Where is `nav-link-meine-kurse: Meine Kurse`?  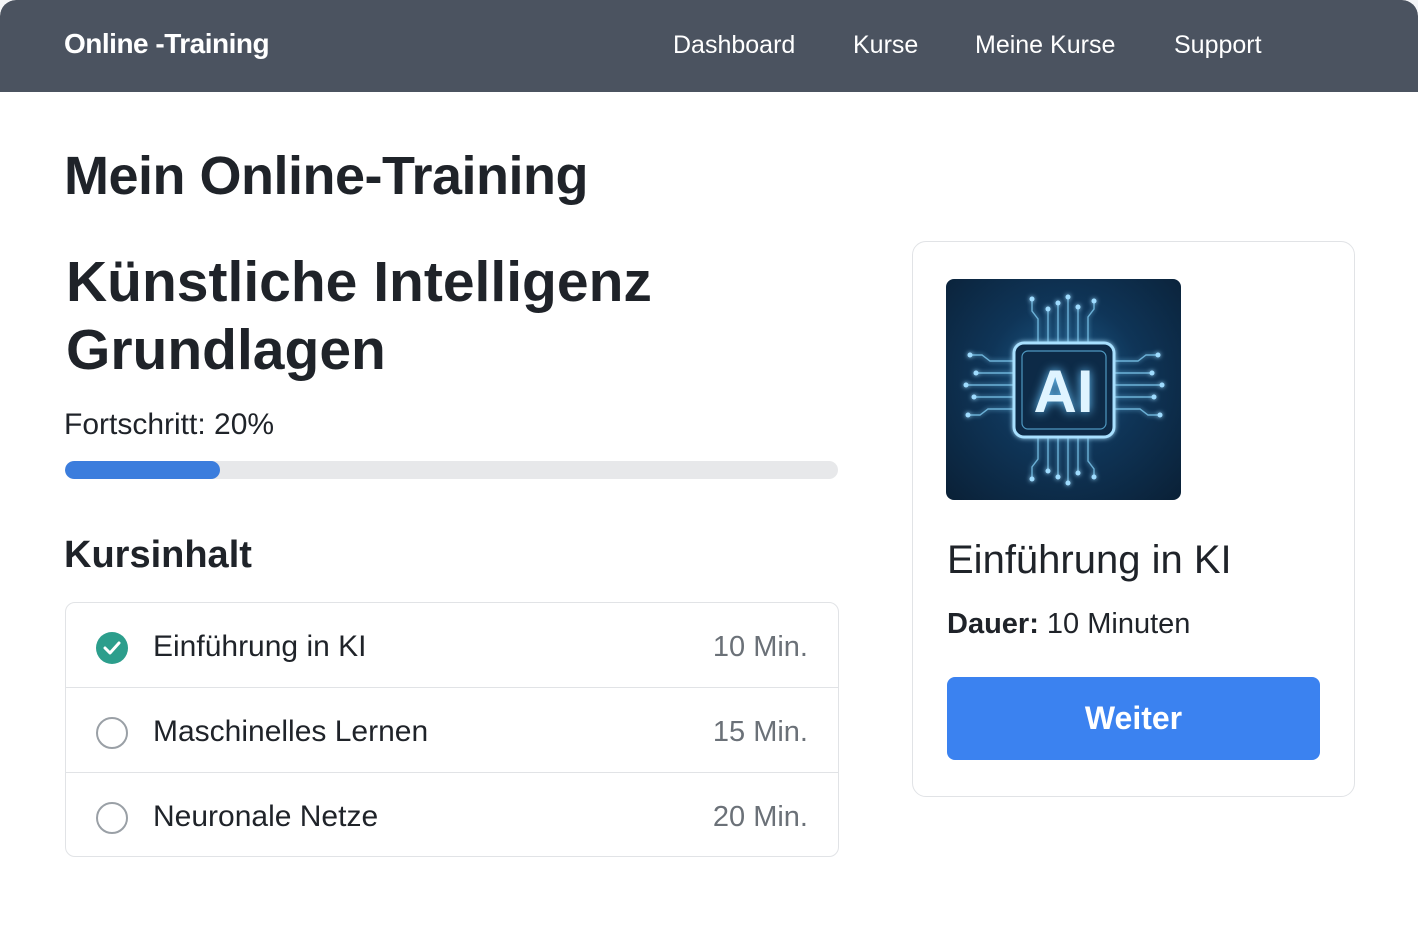 nav-link-meine-kurse: Meine Kurse is located at coordinates (1045, 45).